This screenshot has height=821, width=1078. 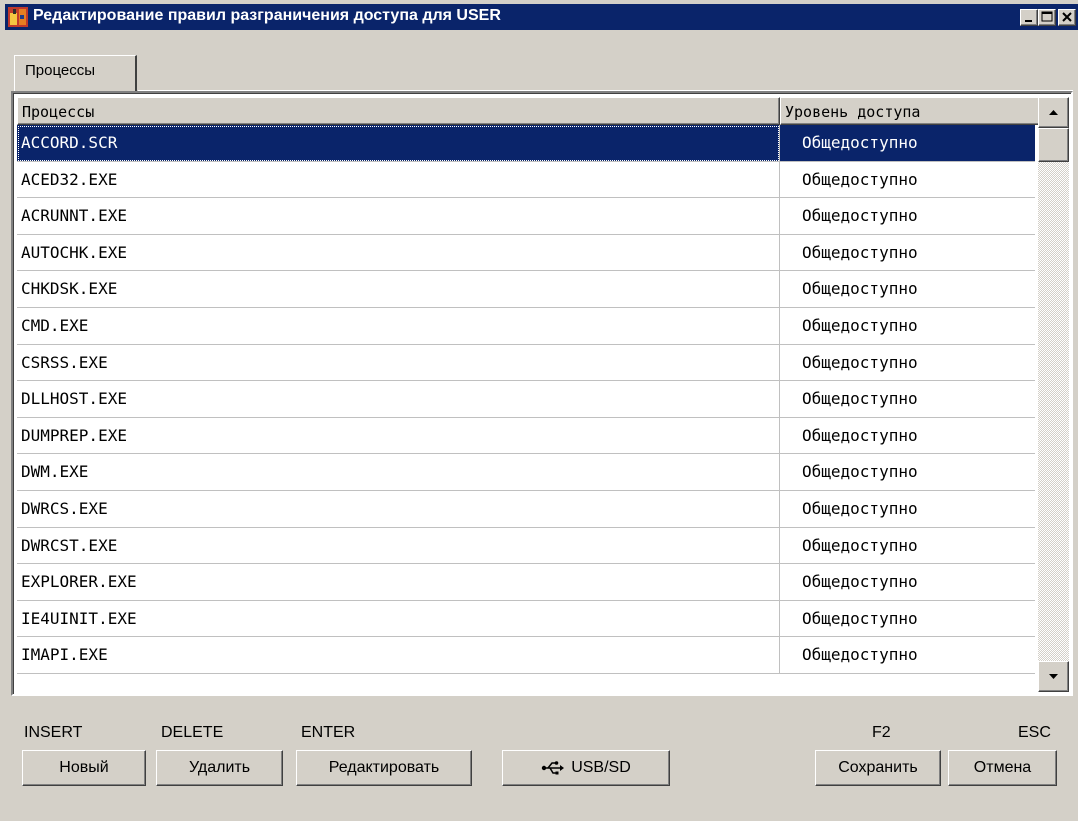 I want to click on new-button: Новый, so click(x=84, y=768).